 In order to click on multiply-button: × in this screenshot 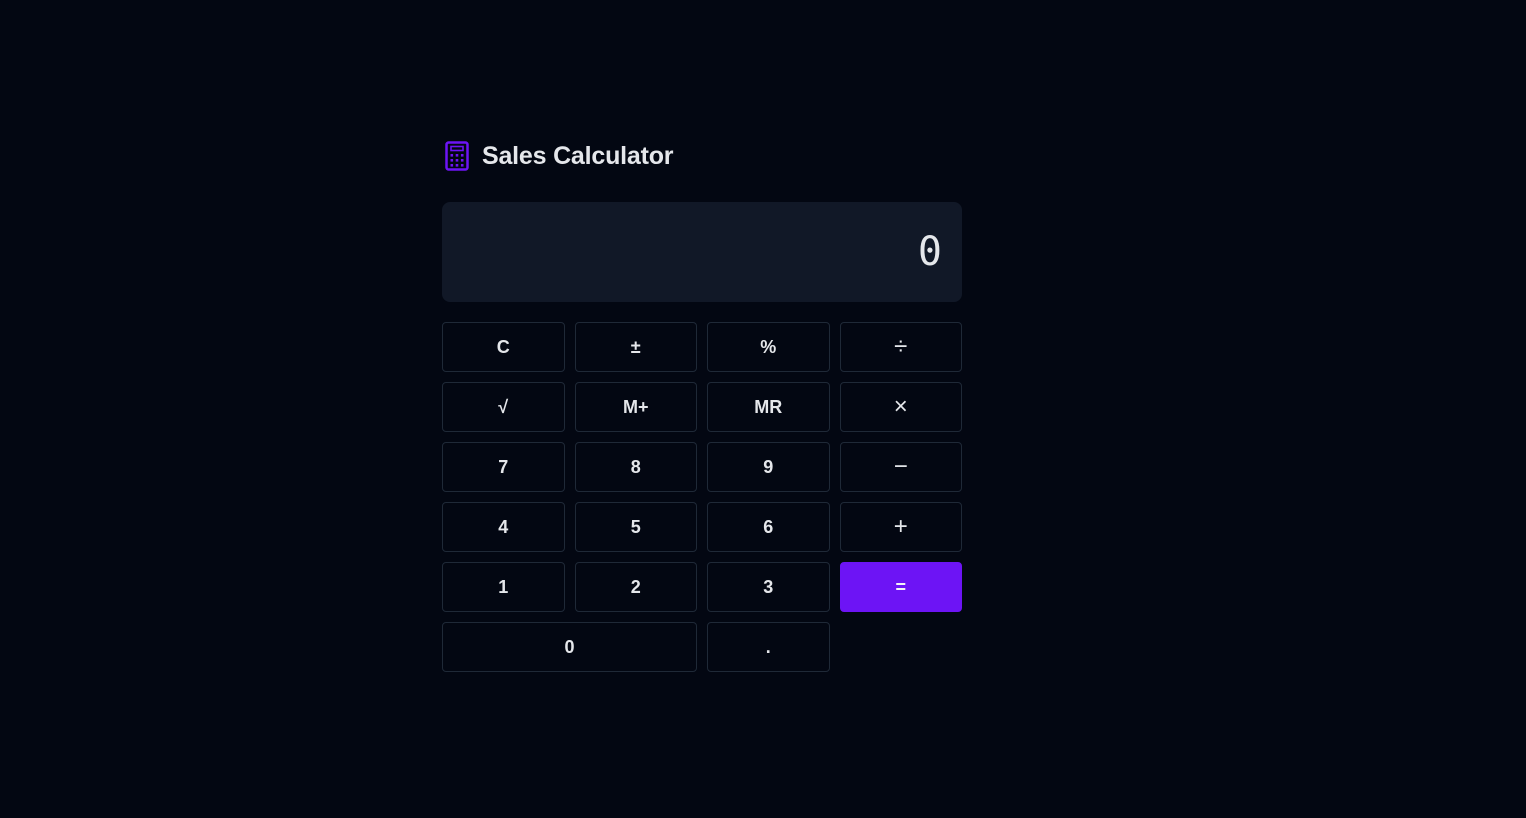, I will do `click(900, 407)`.